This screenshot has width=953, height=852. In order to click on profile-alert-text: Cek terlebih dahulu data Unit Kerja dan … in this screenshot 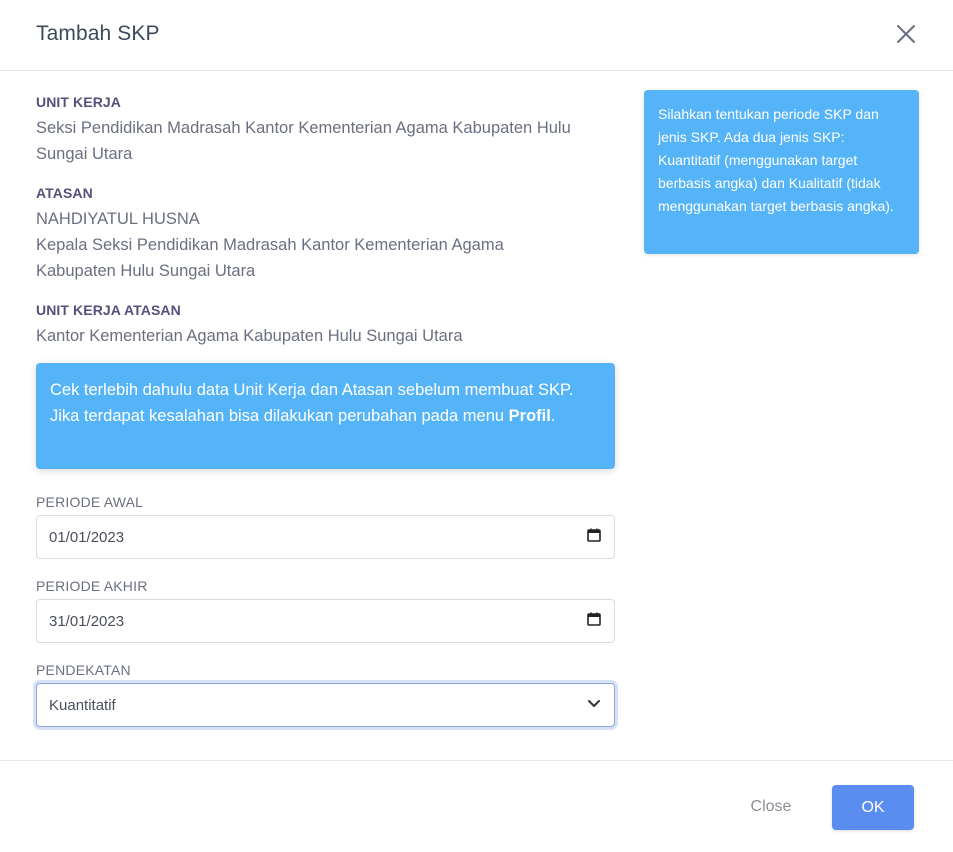, I will do `click(312, 403)`.